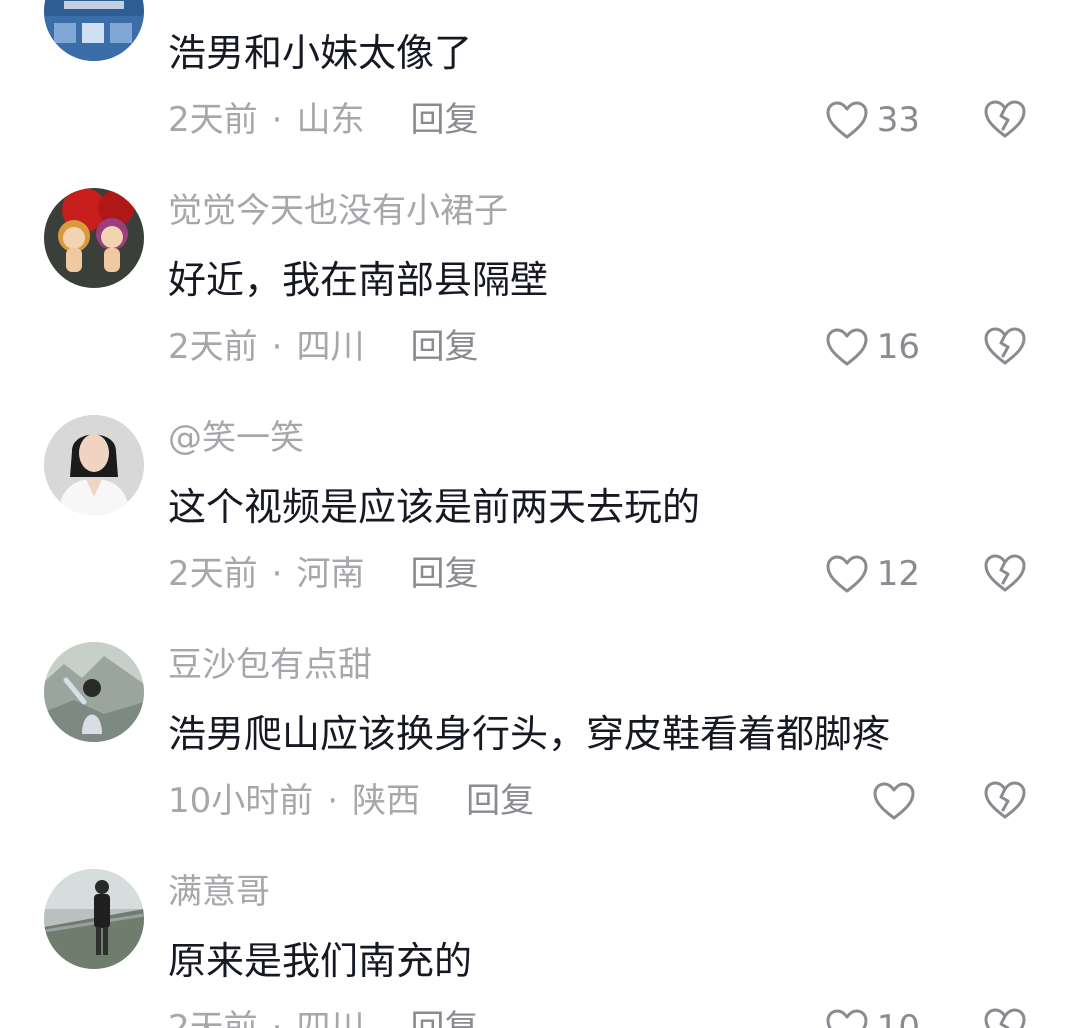  I want to click on username: 觉觉今天也没有小裙子, so click(338, 211).